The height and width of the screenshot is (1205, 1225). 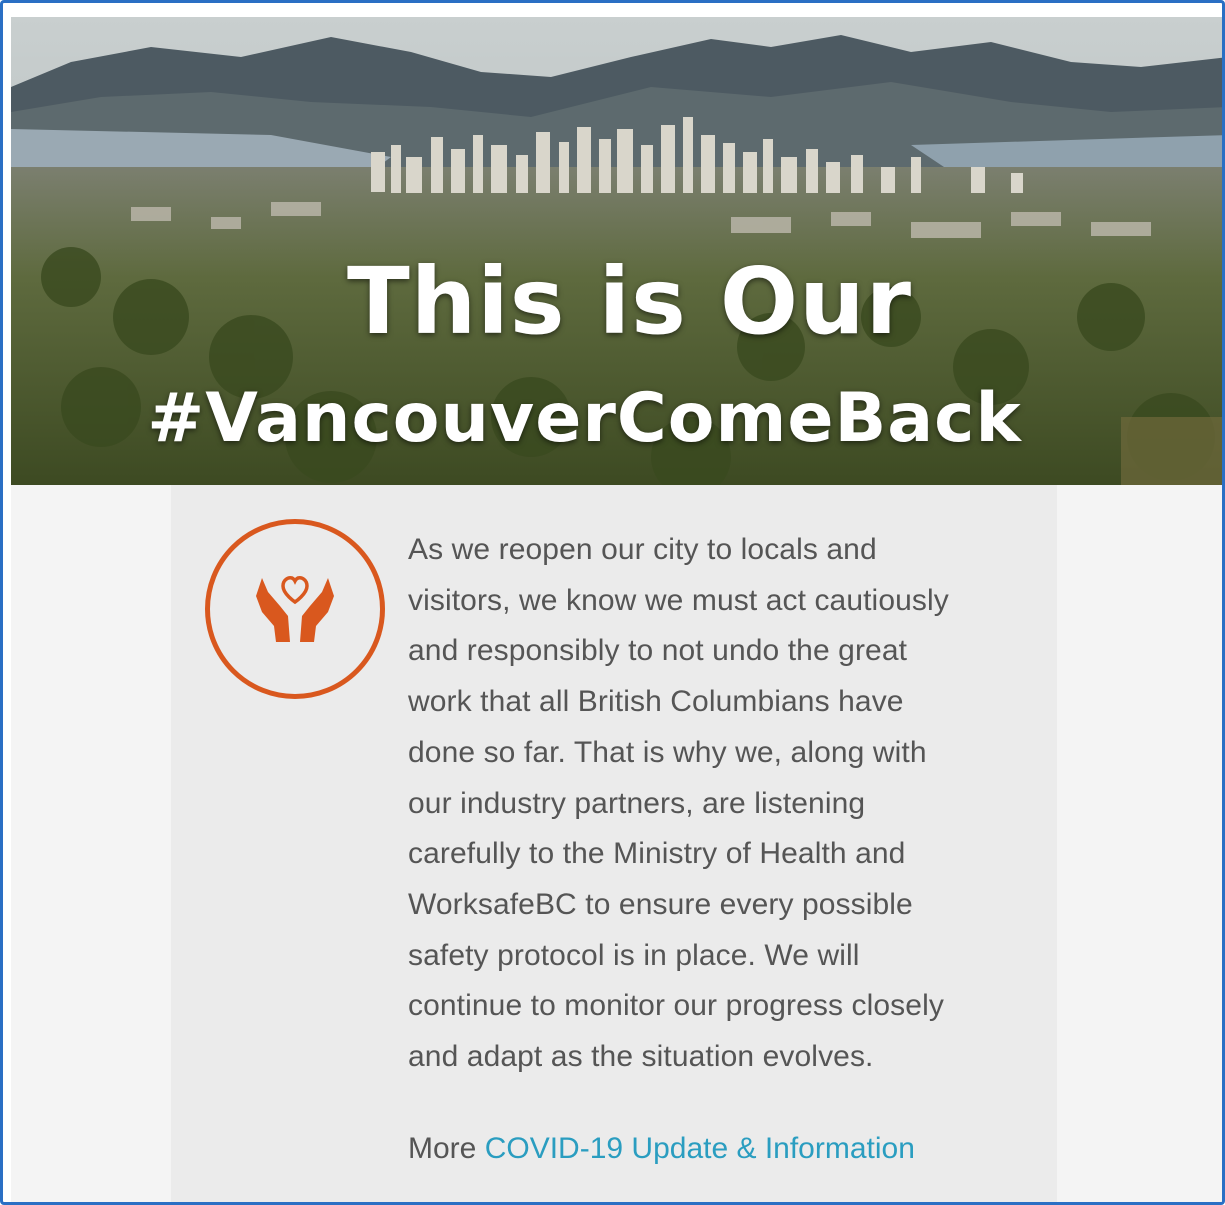 What do you see at coordinates (700, 1148) in the screenshot?
I see `covid-info-link: COVID-19 Update & Information` at bounding box center [700, 1148].